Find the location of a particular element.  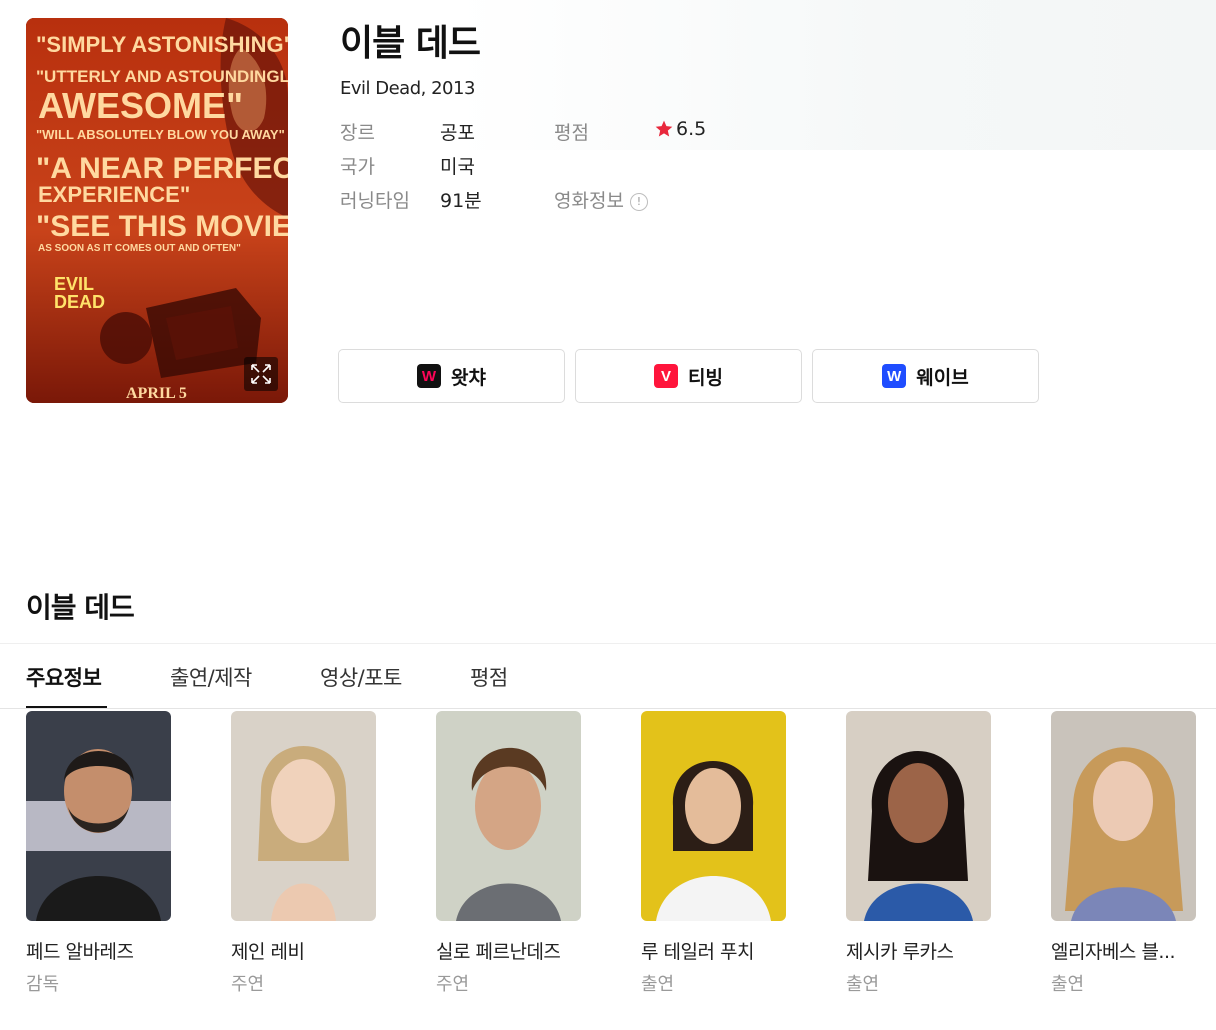

rating-value-wrap: 6.5 is located at coordinates (680, 129).